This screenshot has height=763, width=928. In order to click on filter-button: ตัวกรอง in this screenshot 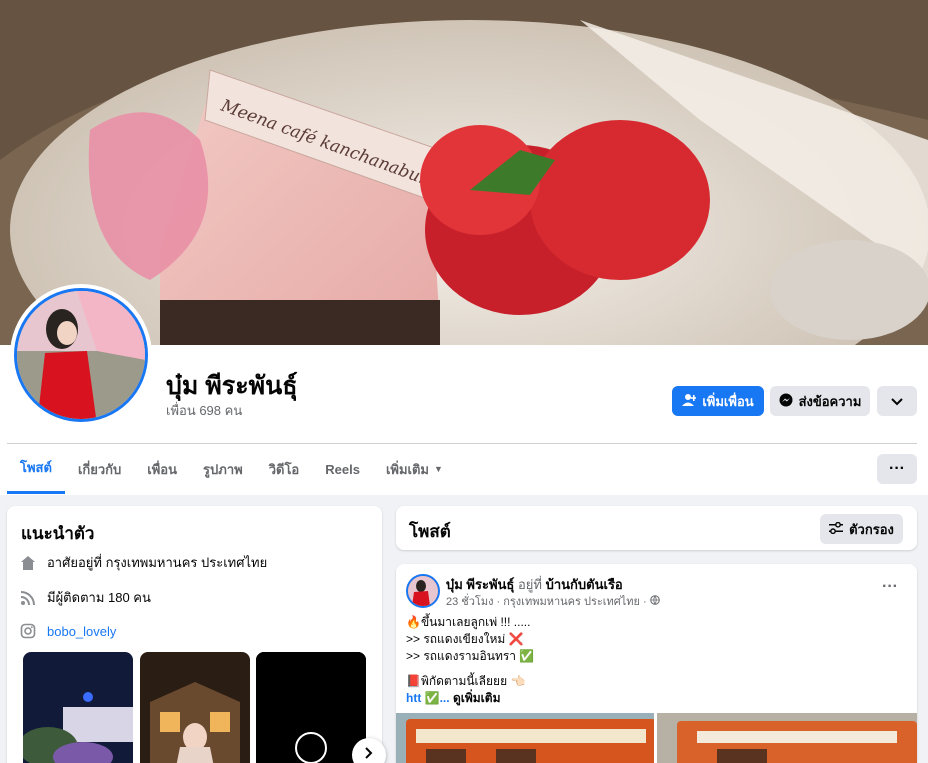, I will do `click(861, 529)`.